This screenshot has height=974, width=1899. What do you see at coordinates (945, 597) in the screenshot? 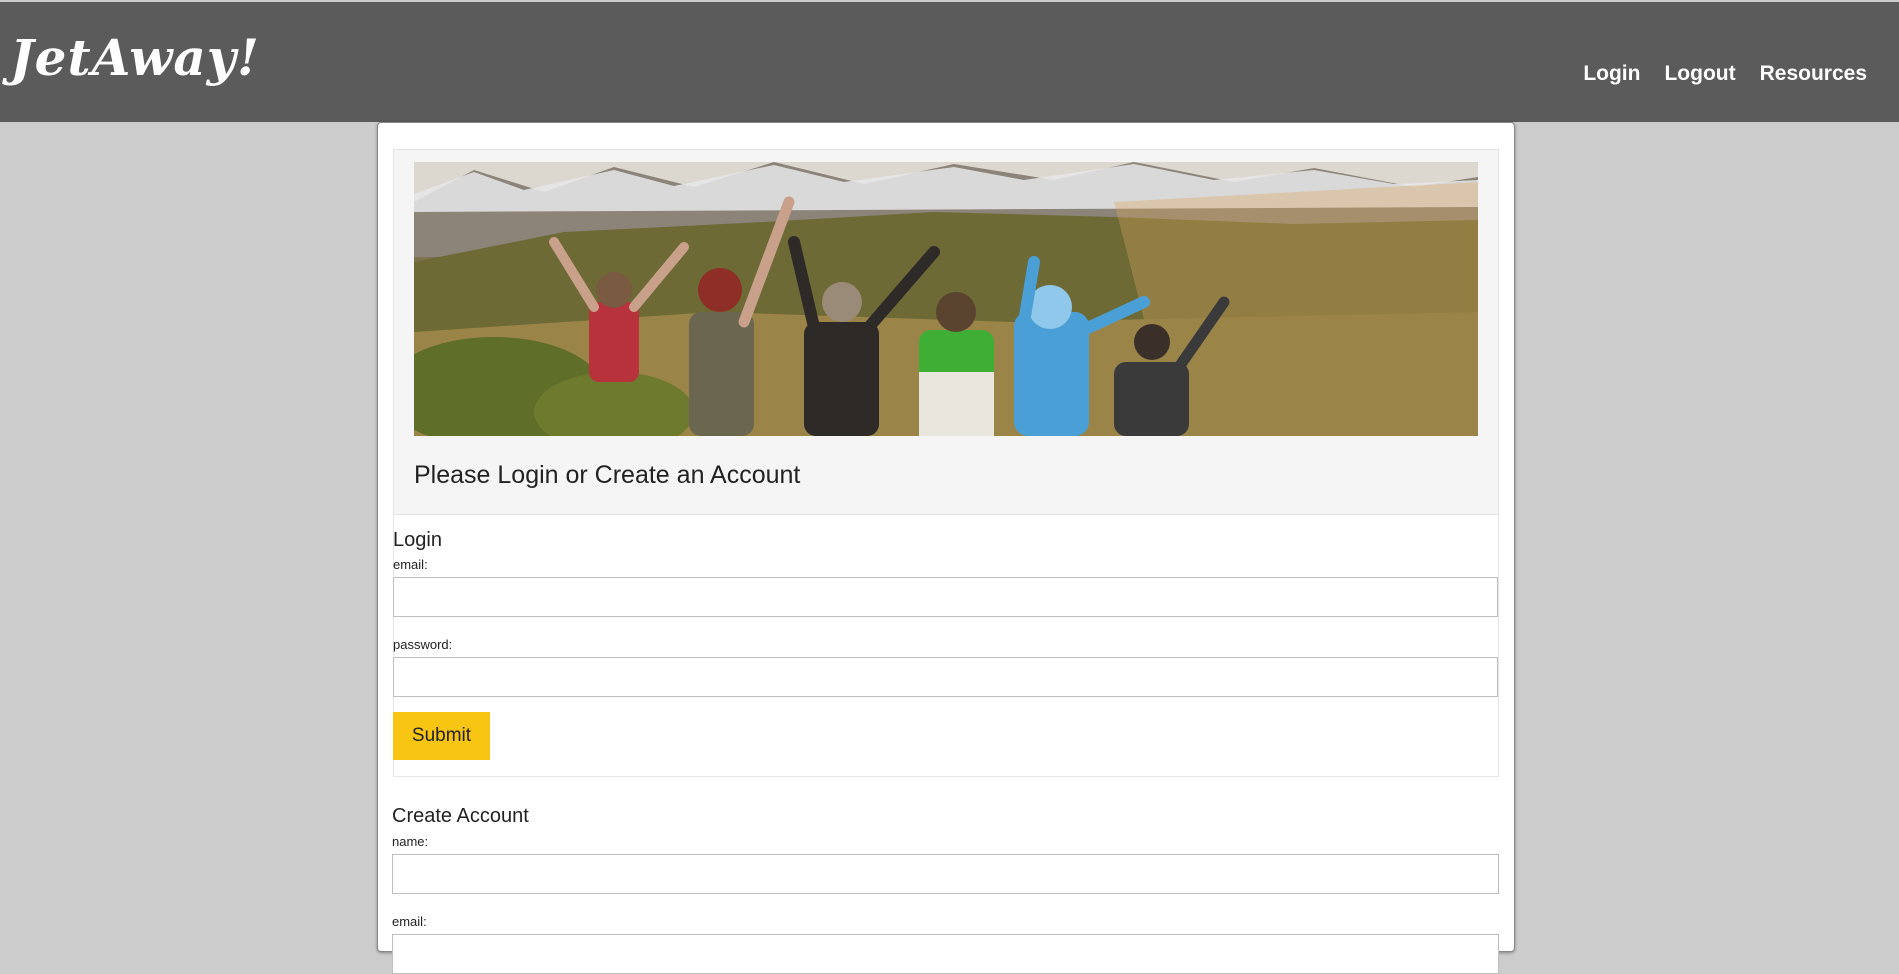
I see `login-email-input` at bounding box center [945, 597].